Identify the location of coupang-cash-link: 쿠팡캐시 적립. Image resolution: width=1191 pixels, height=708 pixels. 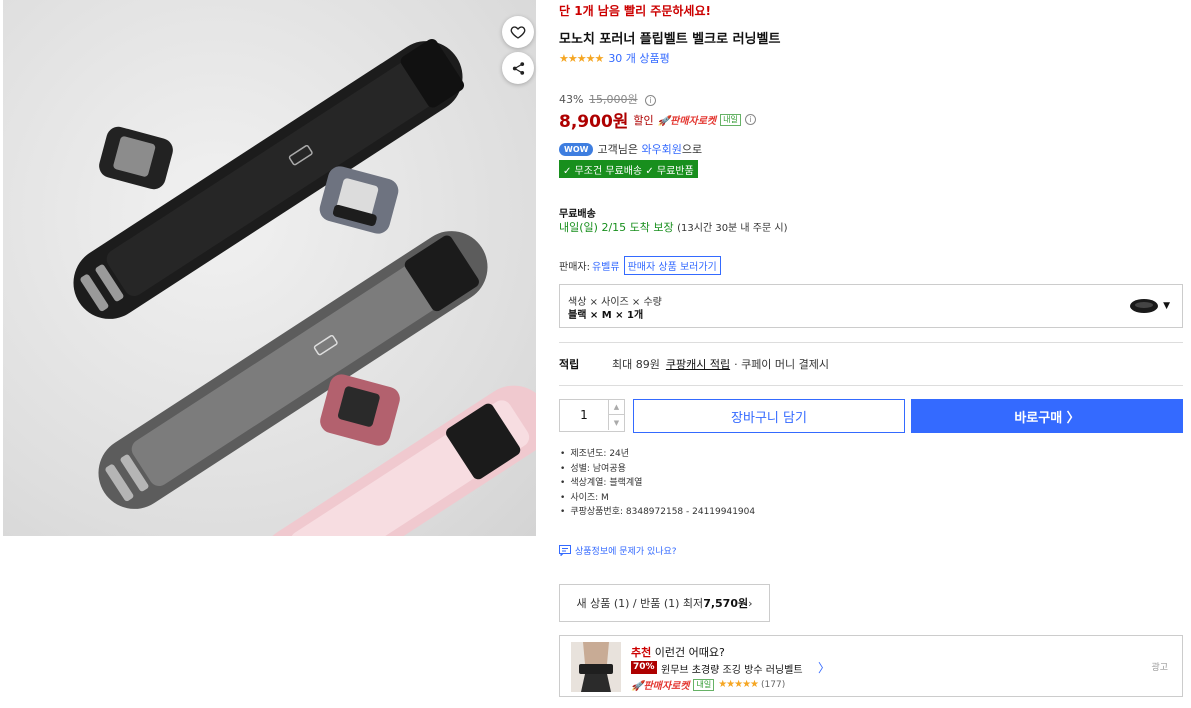
(698, 364).